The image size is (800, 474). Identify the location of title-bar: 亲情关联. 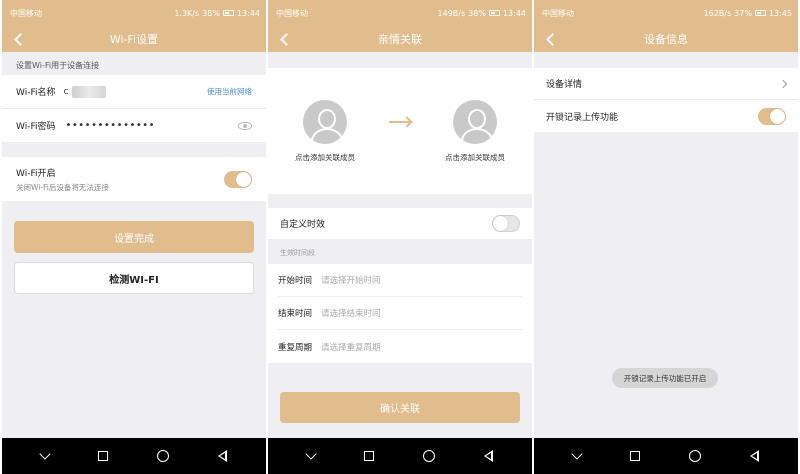
(400, 39).